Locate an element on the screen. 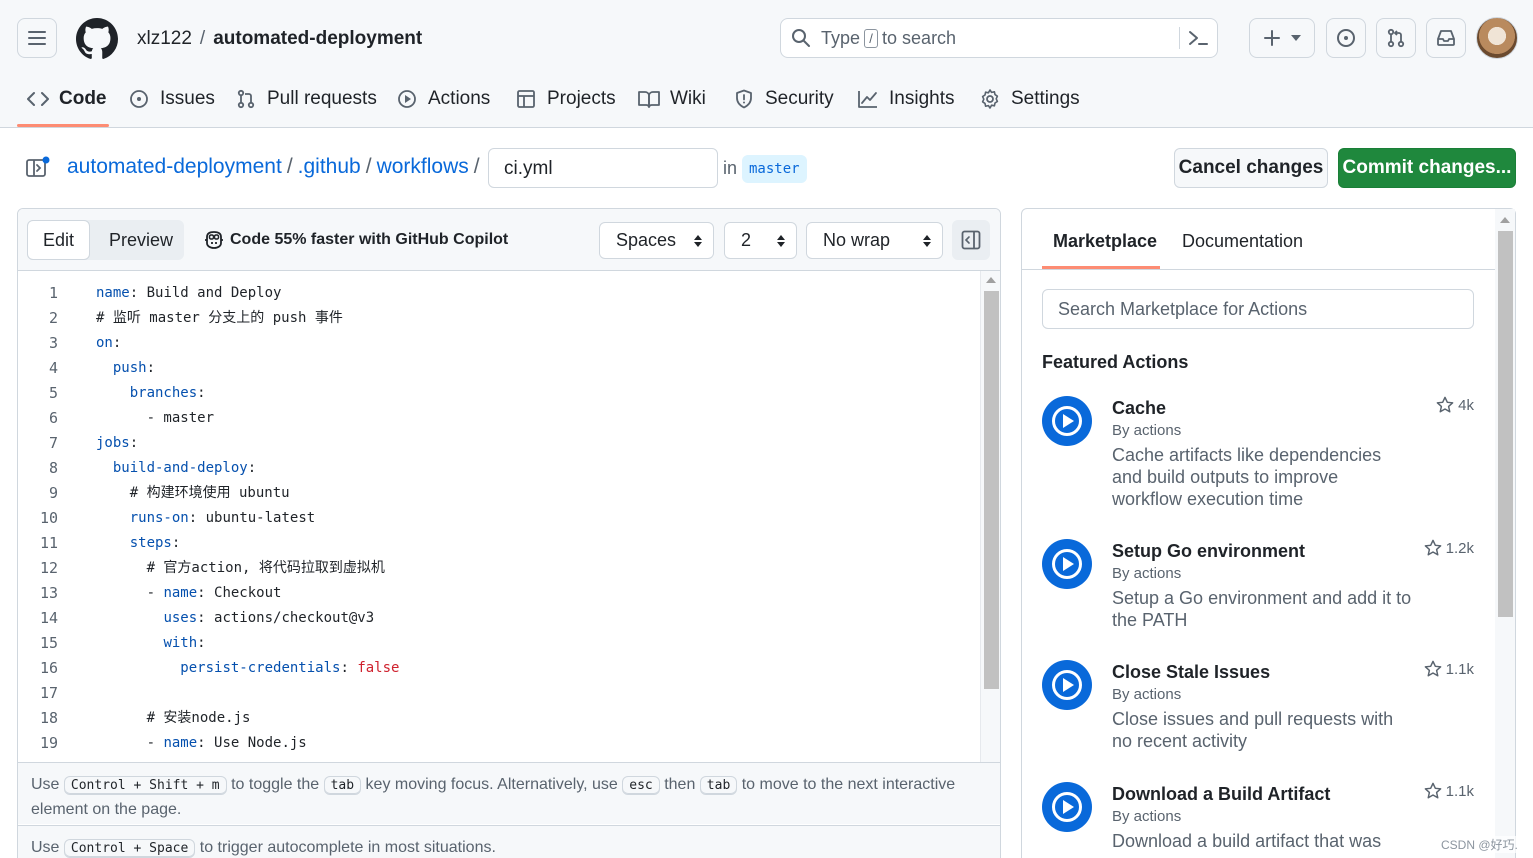  tab-projects: Projects is located at coordinates (565, 99).